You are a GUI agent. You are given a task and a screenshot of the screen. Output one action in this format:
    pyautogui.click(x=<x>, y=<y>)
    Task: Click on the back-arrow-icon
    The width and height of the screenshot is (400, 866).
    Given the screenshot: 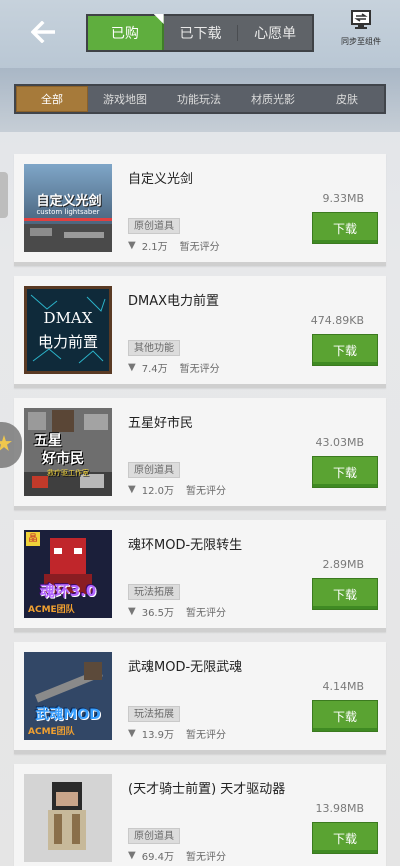 What is the action you would take?
    pyautogui.click(x=43, y=32)
    